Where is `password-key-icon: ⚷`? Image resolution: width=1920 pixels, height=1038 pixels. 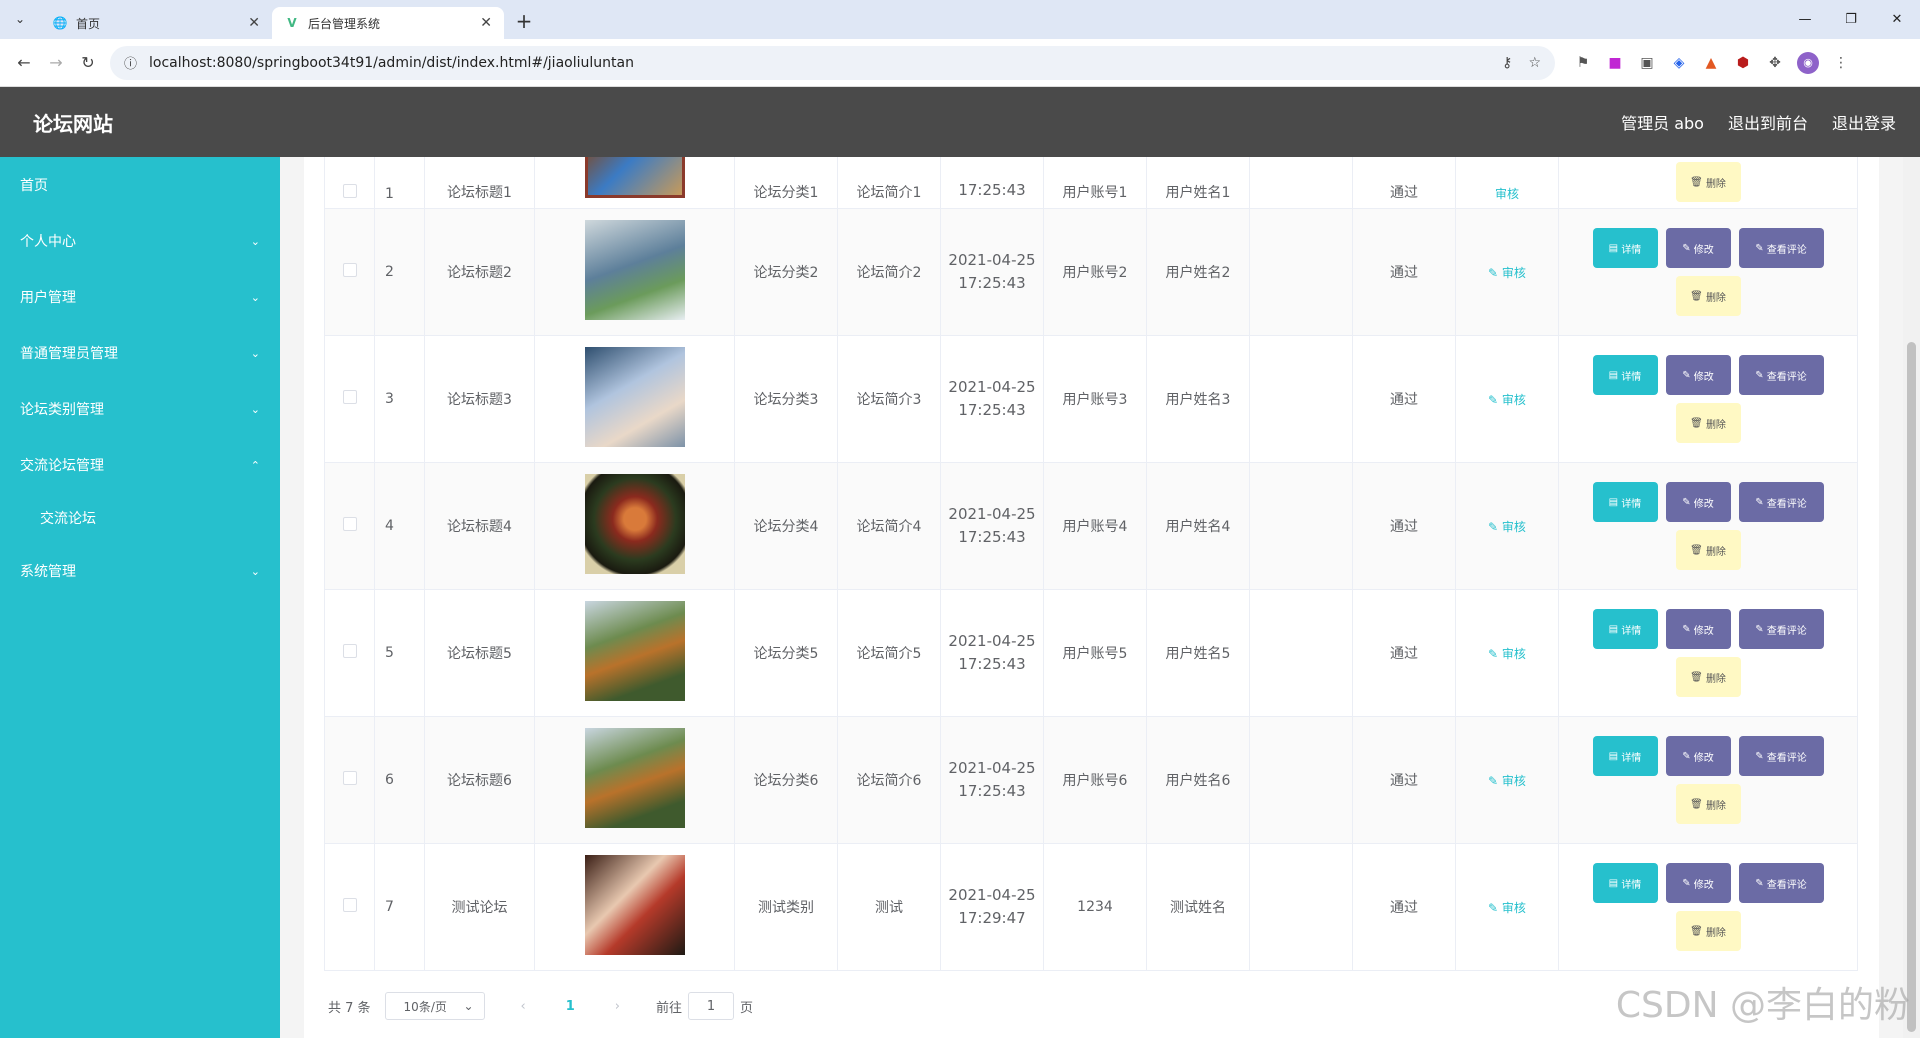 password-key-icon: ⚷ is located at coordinates (1507, 63).